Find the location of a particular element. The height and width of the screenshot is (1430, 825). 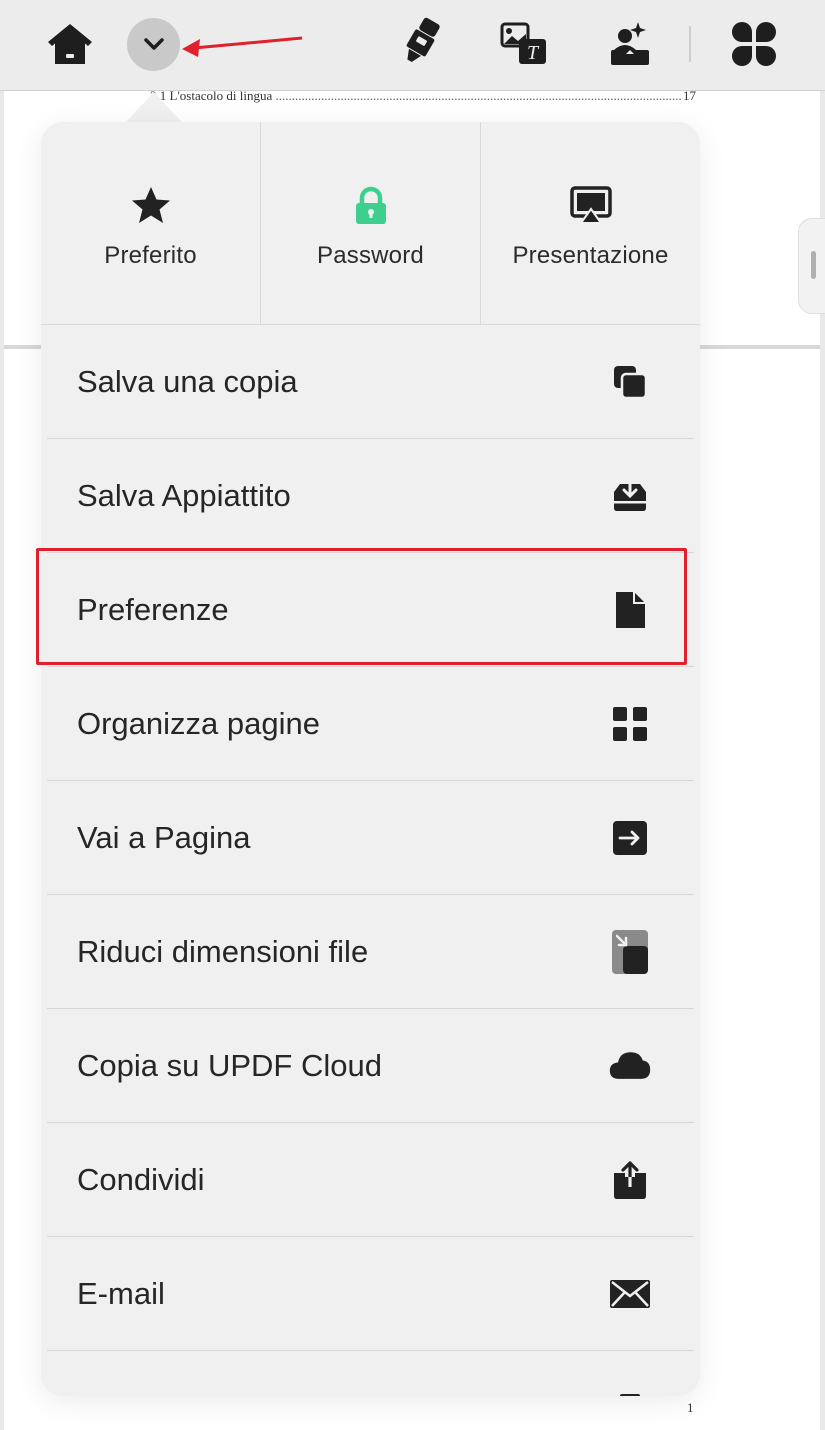

password-button: Password is located at coordinates (370, 223).